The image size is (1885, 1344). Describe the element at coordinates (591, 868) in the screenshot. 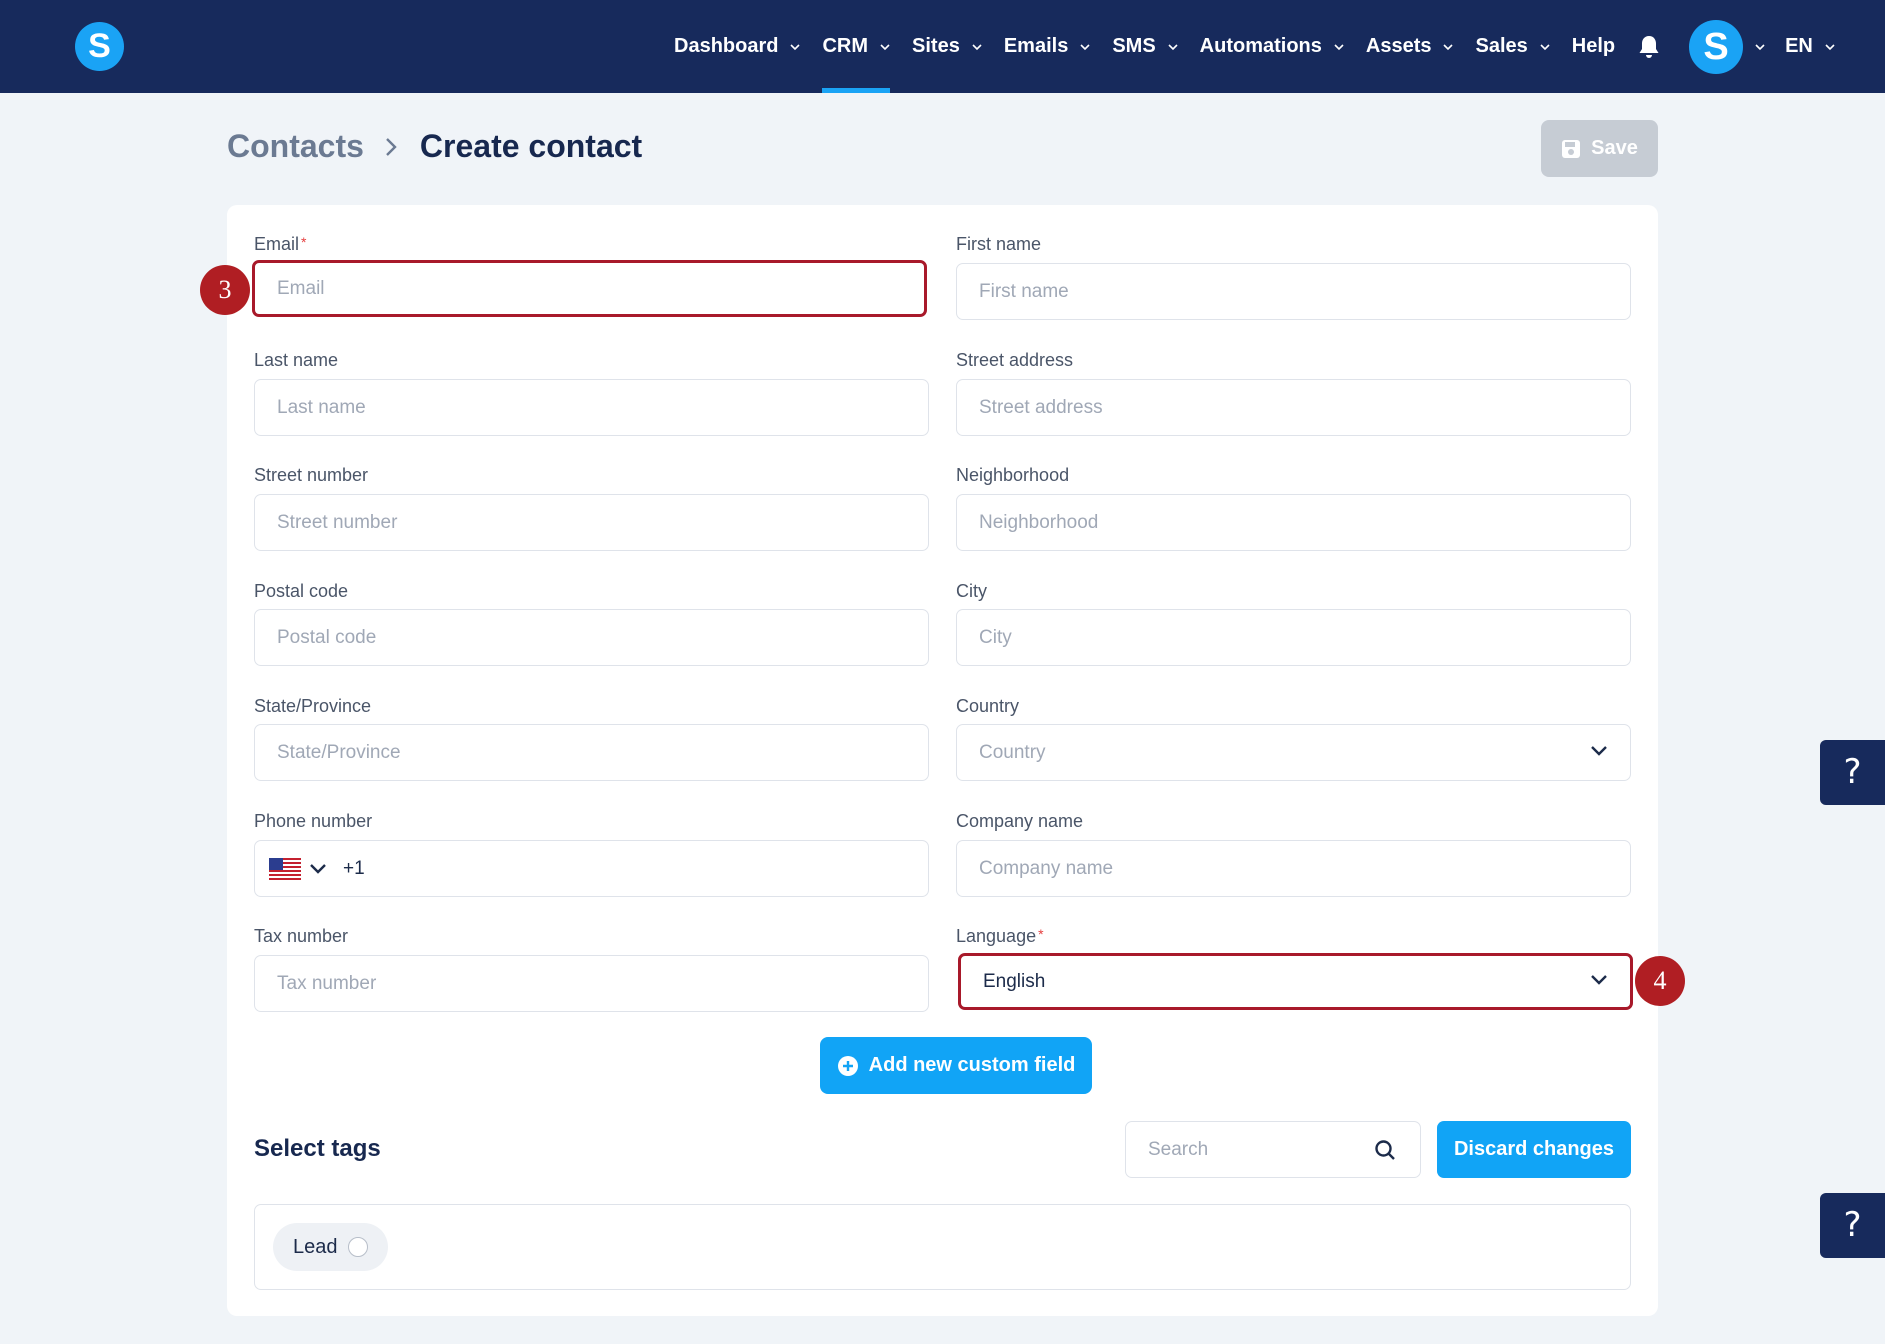

I see `phone-field: +1` at that location.